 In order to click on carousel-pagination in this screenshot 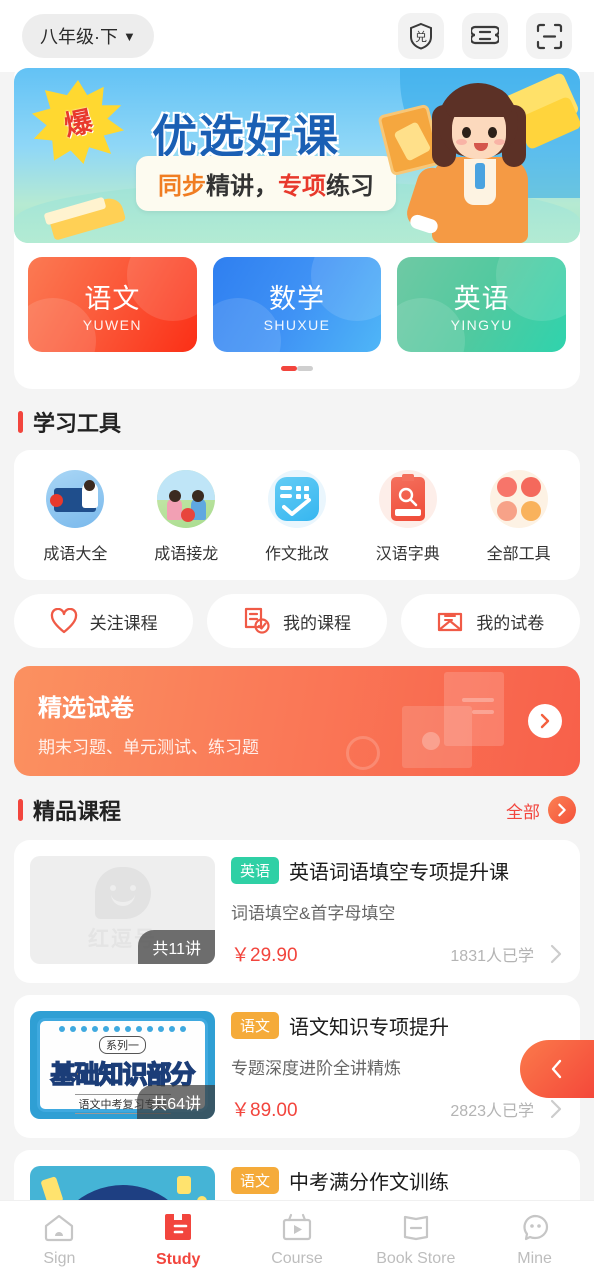, I will do `click(297, 368)`.